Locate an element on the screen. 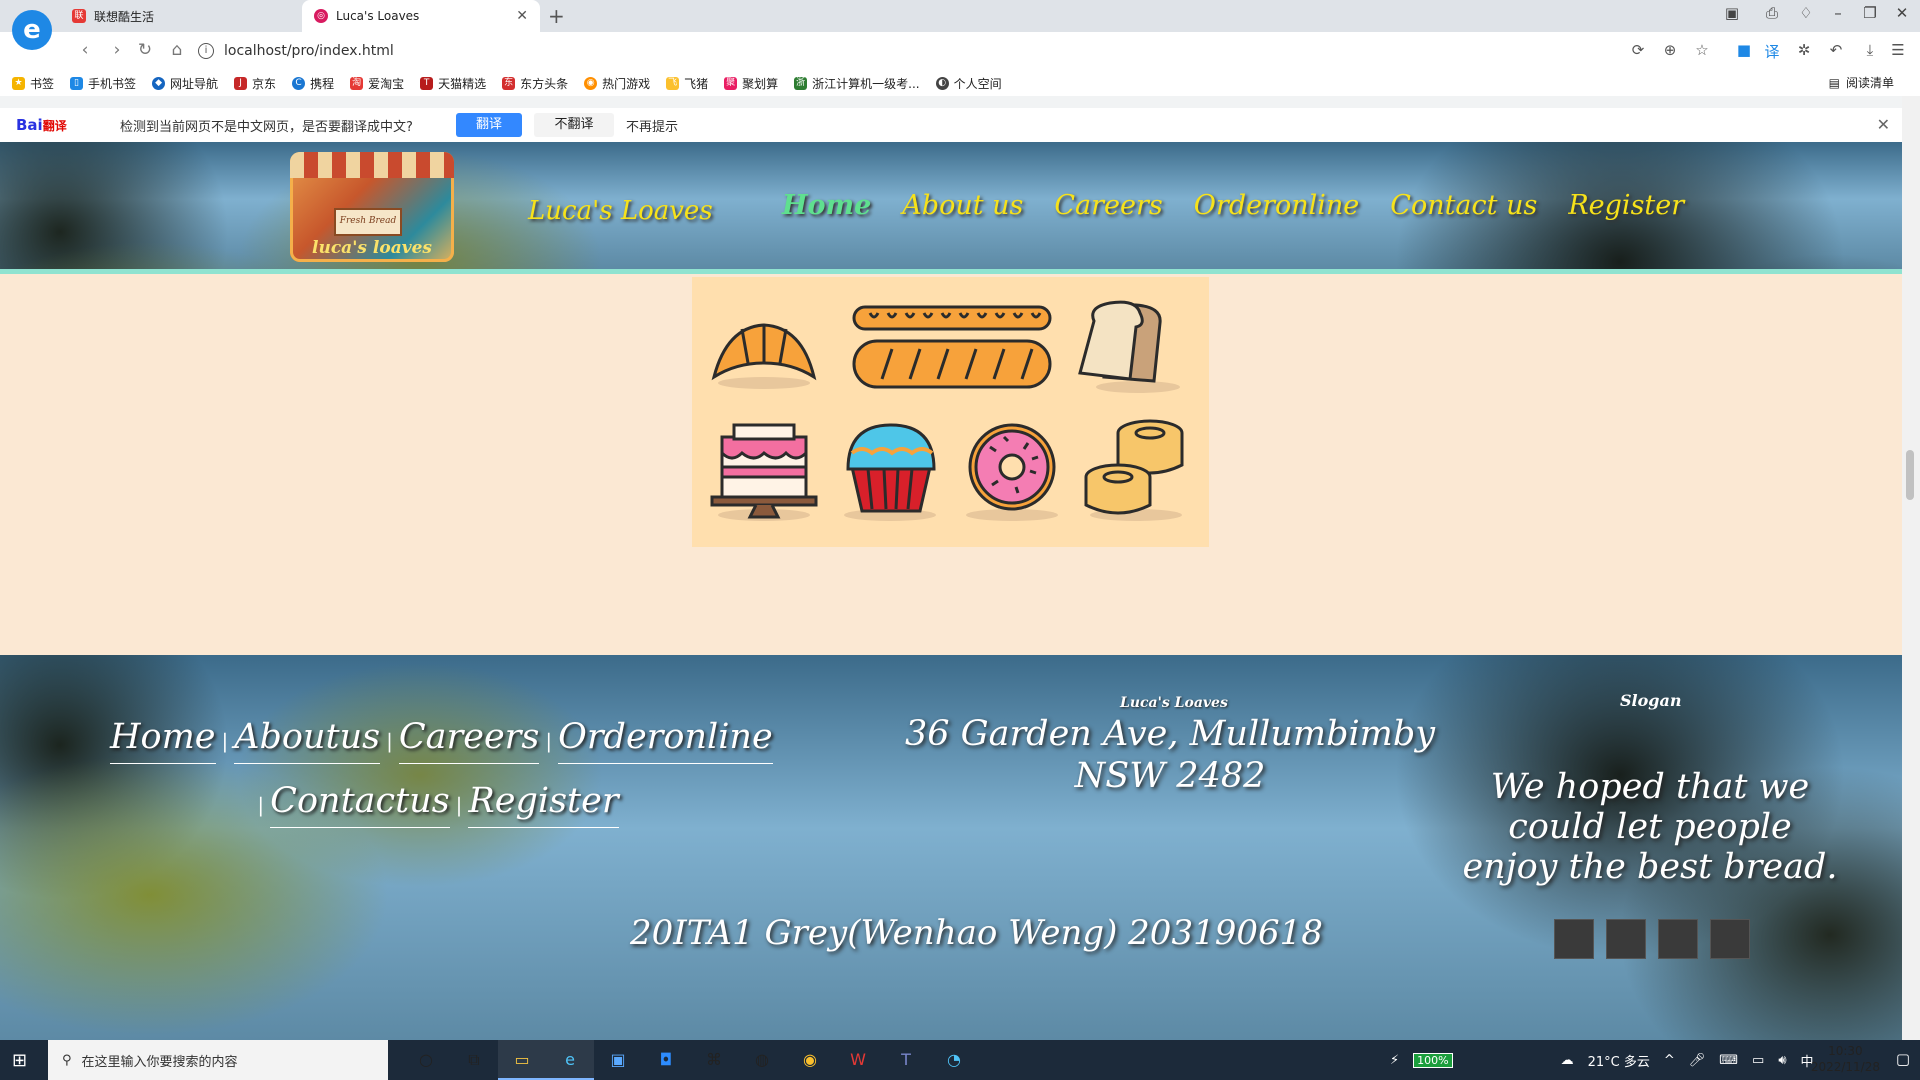  never-prompt-button: 不再提示 is located at coordinates (652, 125).